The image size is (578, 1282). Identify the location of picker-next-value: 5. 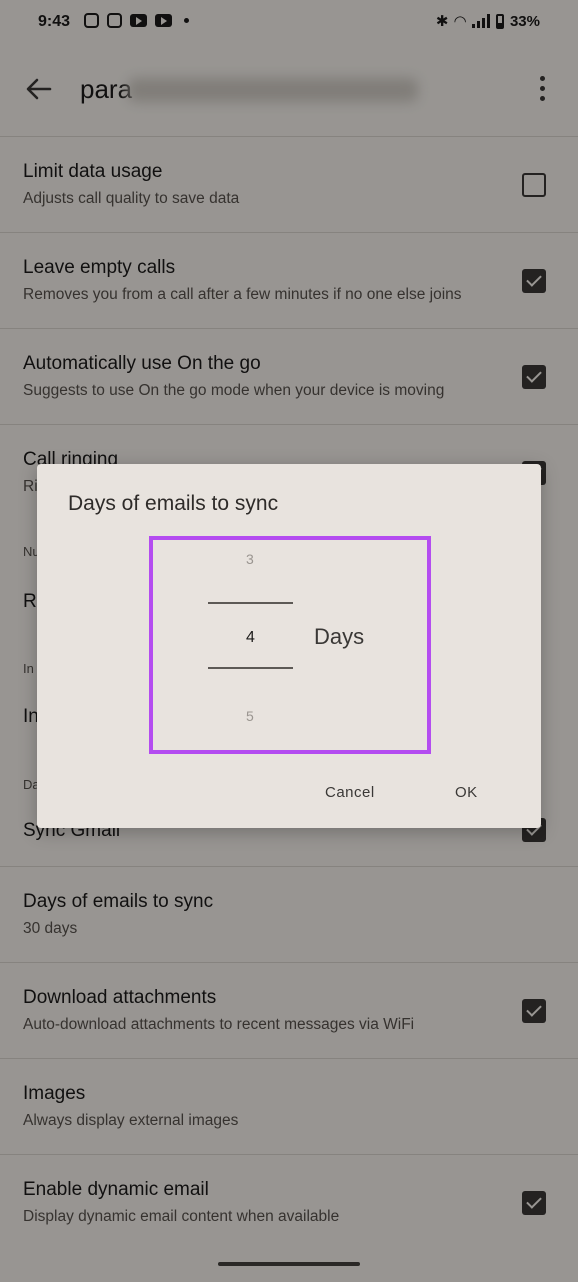
(250, 716).